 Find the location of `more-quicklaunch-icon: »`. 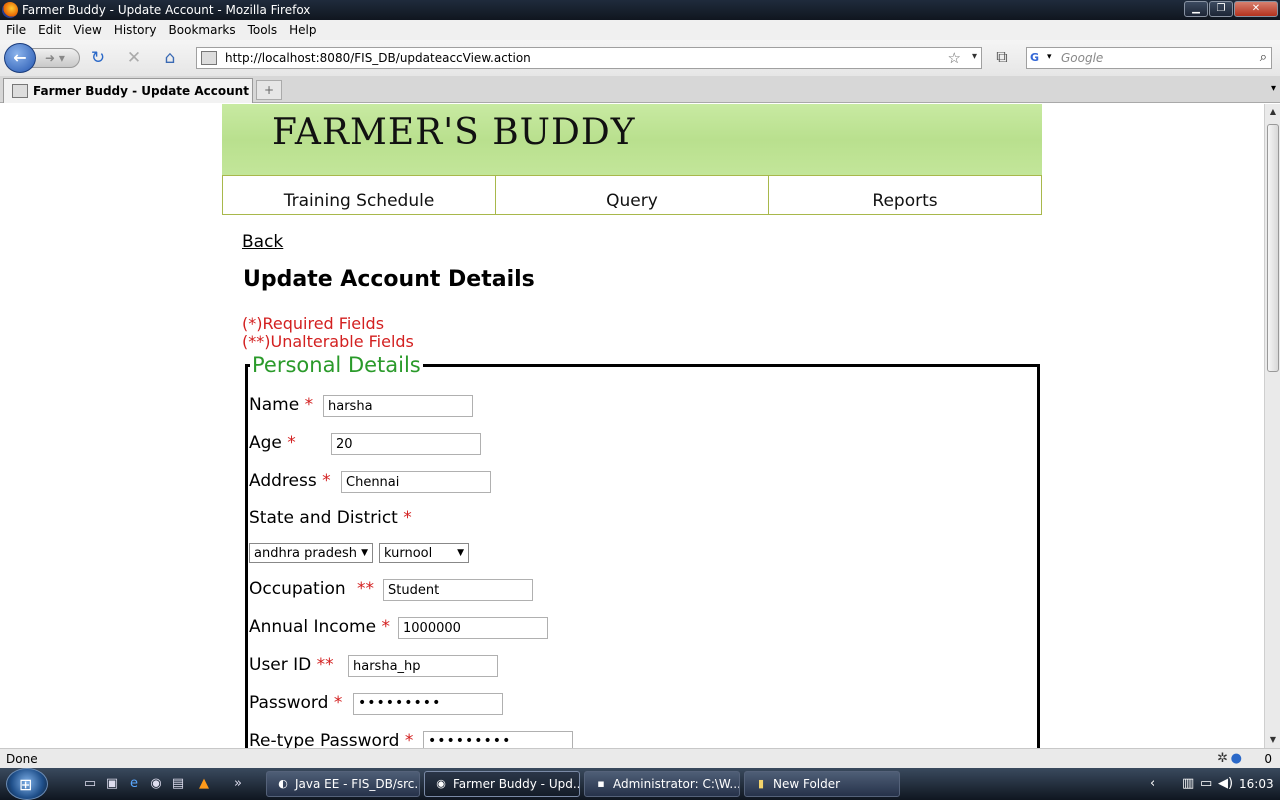

more-quicklaunch-icon: » is located at coordinates (238, 784).